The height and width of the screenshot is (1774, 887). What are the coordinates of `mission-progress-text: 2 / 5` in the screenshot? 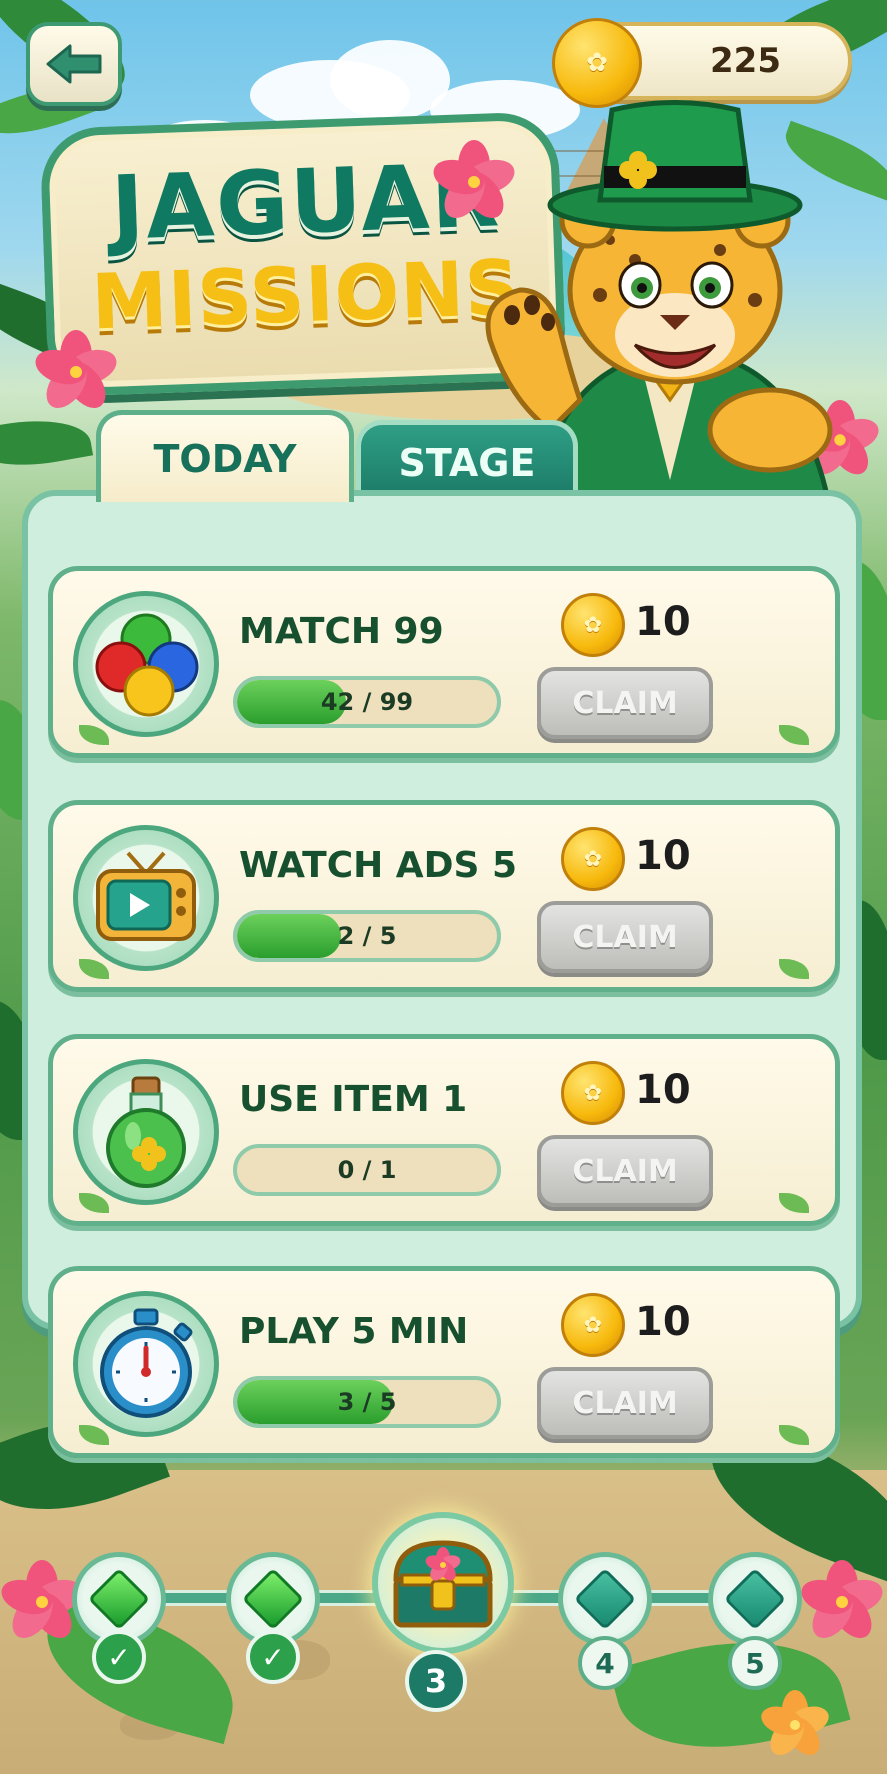 It's located at (367, 936).